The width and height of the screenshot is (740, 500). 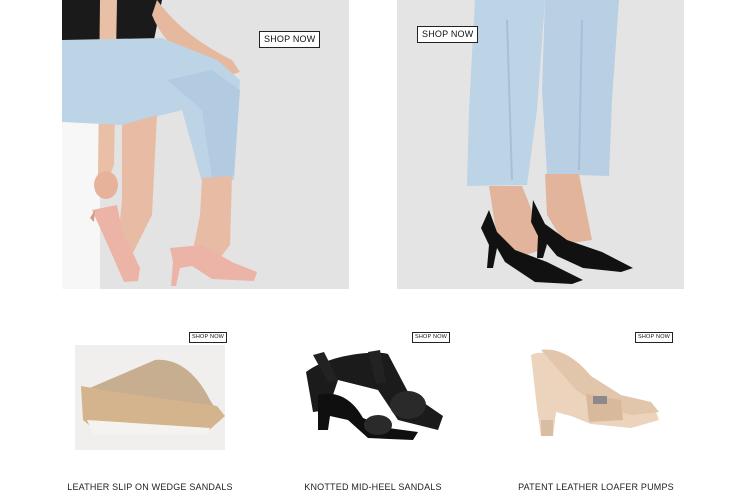 What do you see at coordinates (374, 395) in the screenshot?
I see `product-image-knotted-sandal` at bounding box center [374, 395].